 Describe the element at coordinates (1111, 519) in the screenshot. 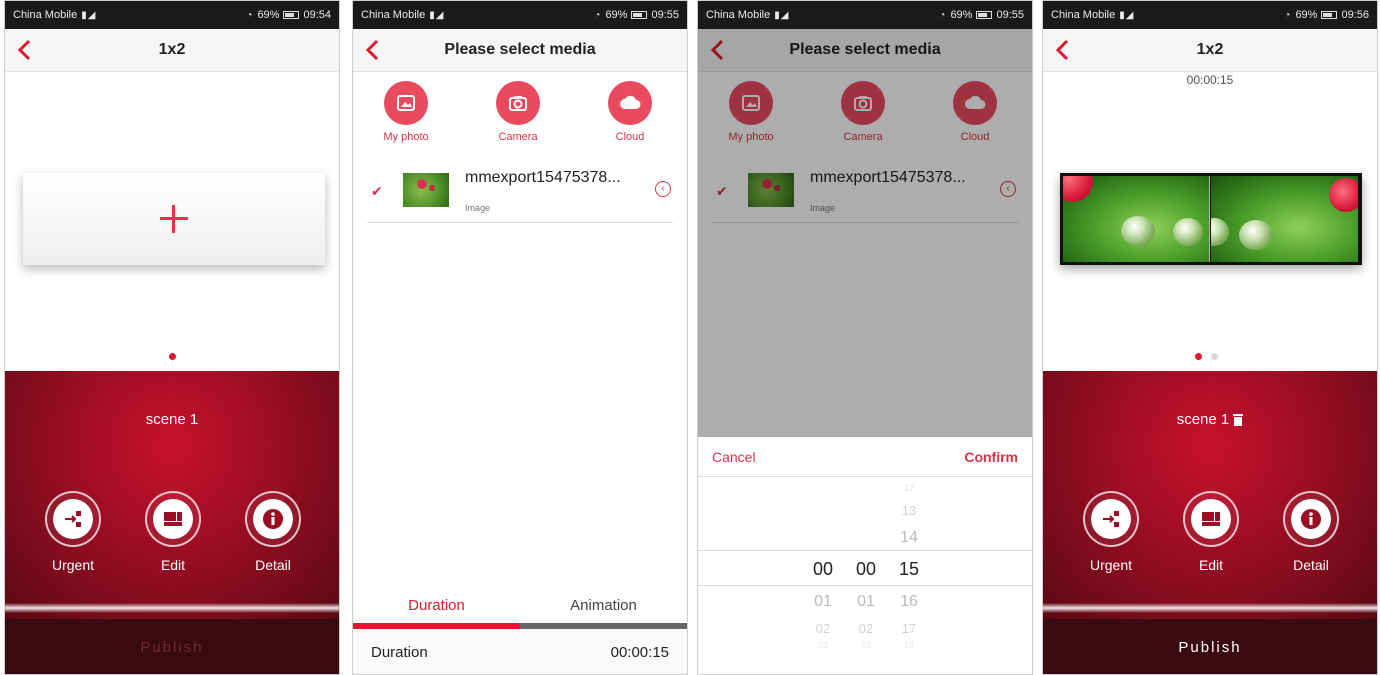

I see `urgent-icon` at that location.